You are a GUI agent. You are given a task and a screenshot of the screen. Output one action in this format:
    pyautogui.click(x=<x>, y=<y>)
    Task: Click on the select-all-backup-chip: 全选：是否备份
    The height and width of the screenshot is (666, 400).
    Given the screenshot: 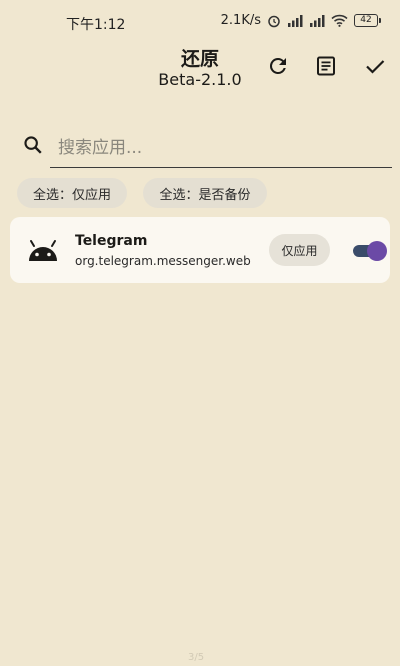 What is the action you would take?
    pyautogui.click(x=205, y=193)
    